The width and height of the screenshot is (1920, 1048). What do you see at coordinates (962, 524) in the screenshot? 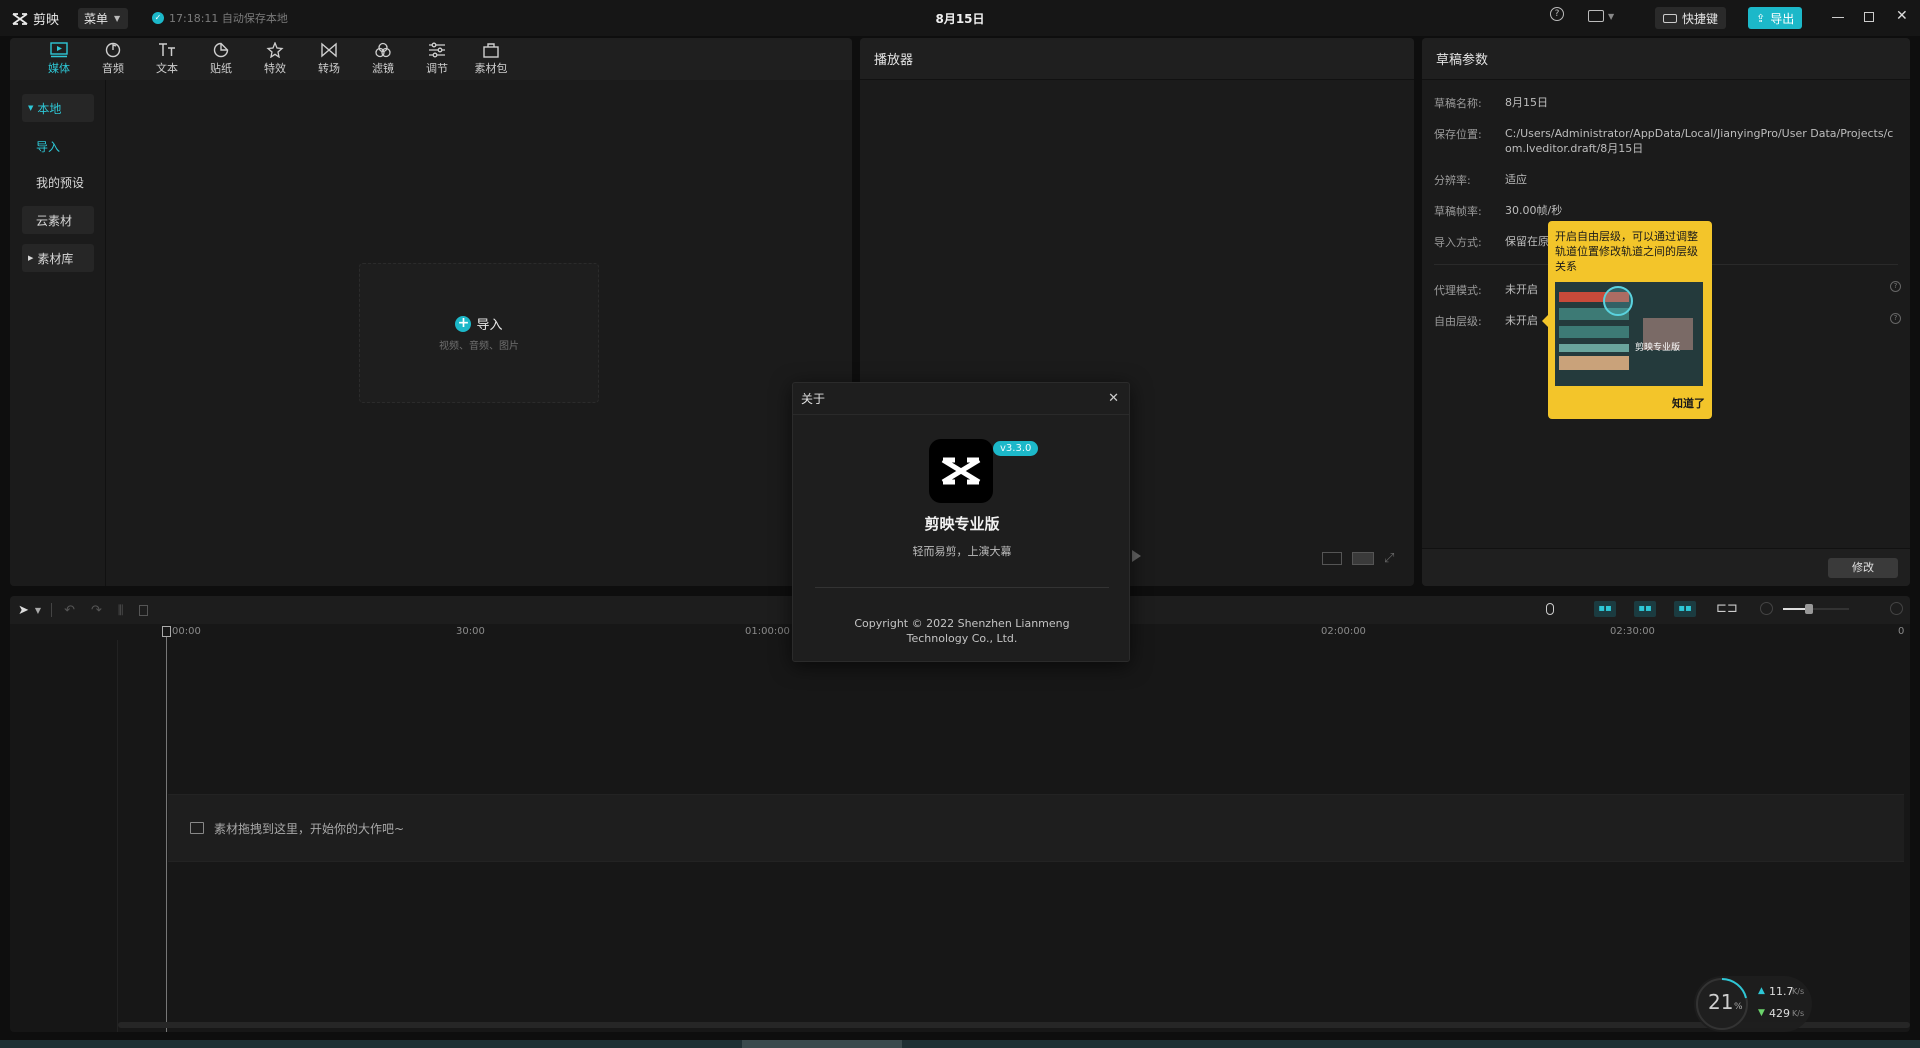
I see `about-app-name: 剪映专业版` at bounding box center [962, 524].